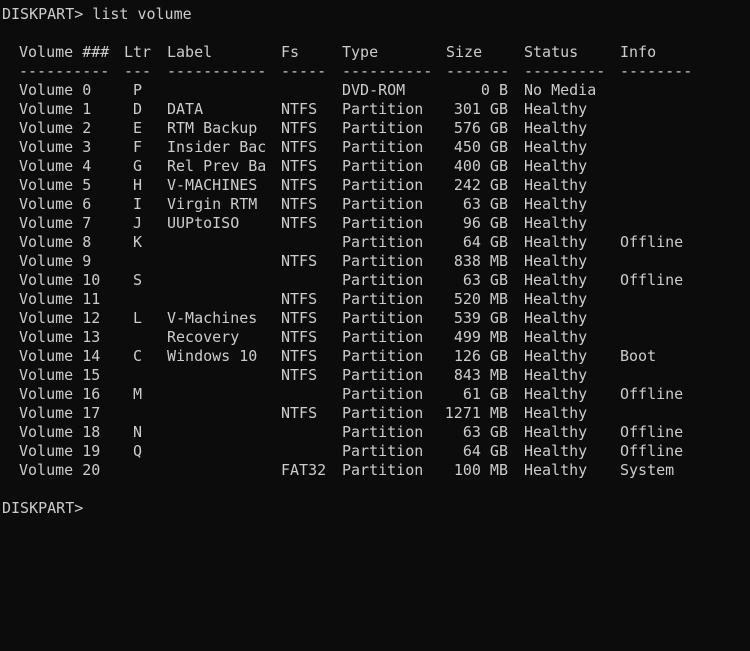  I want to click on table-row: Volume 11 NTFS Partition 520 MB Healthy, so click(293, 299).